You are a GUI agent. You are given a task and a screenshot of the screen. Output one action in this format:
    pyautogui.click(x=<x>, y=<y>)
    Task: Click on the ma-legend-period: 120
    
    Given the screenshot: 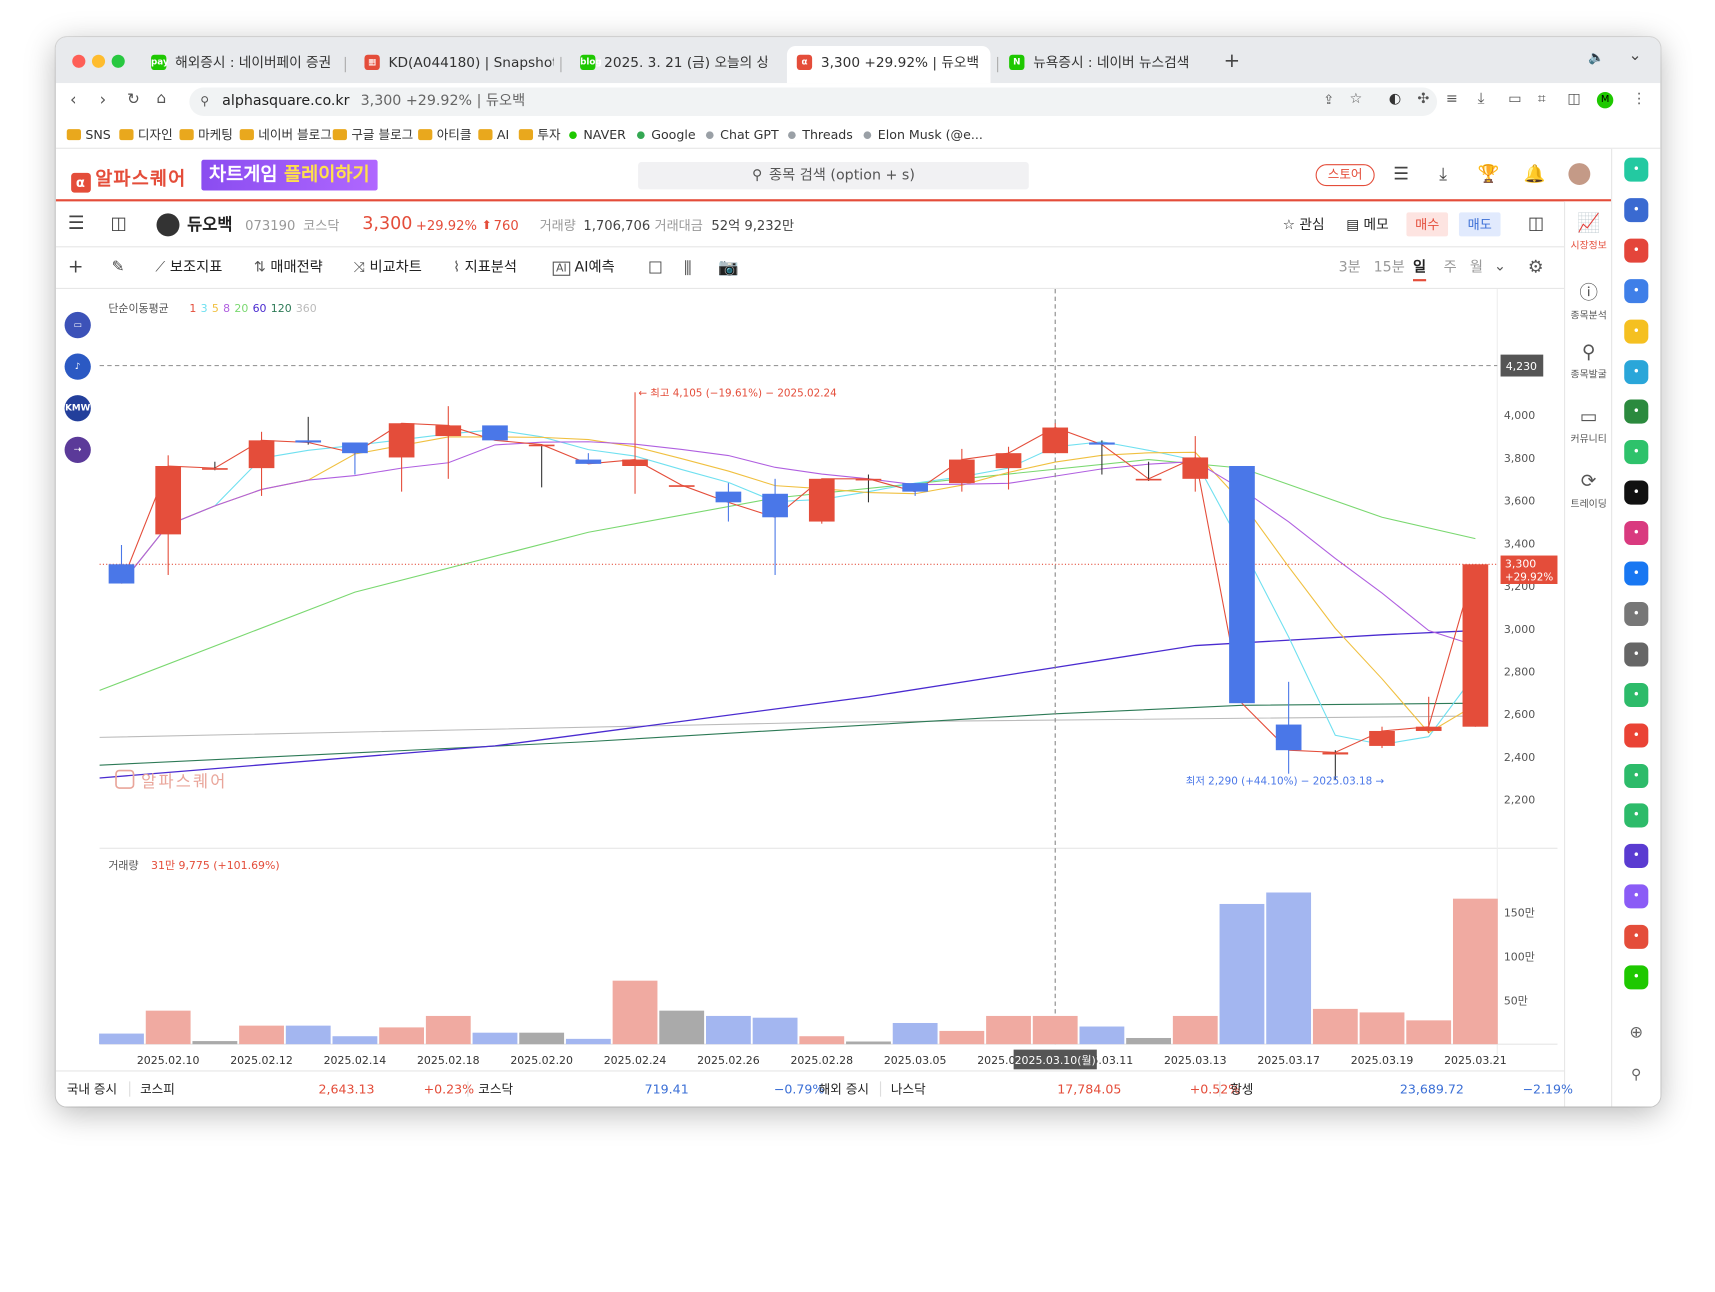 What is the action you would take?
    pyautogui.click(x=281, y=308)
    